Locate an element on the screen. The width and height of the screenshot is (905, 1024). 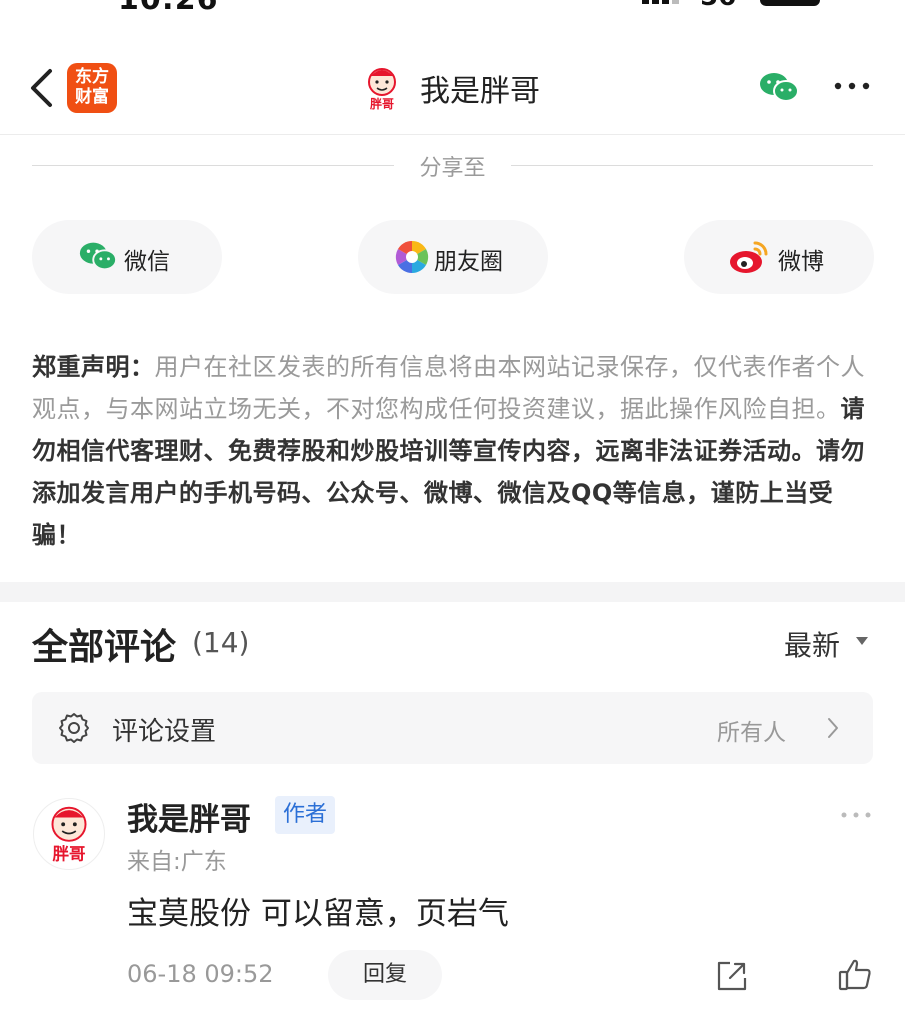
comment-author: 我是胖哥 is located at coordinates (189, 816).